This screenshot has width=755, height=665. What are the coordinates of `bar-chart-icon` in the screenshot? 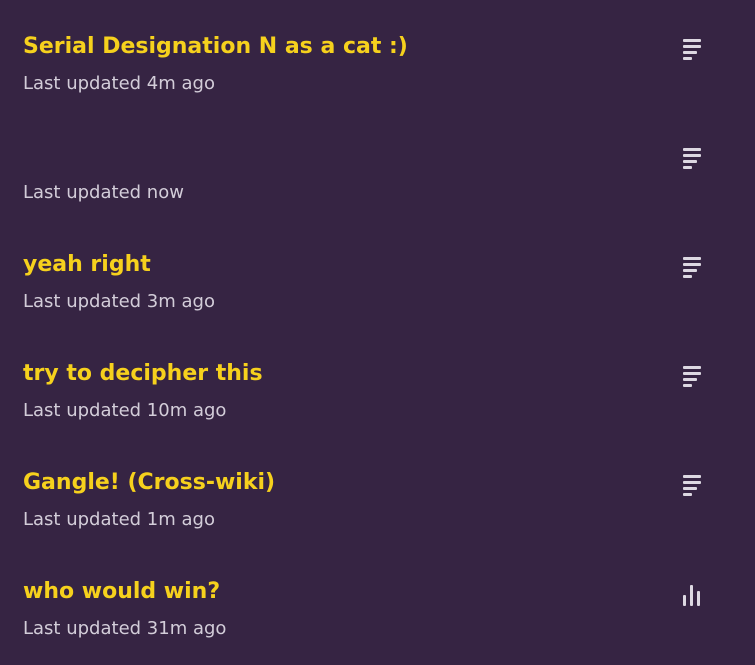 It's located at (691, 595).